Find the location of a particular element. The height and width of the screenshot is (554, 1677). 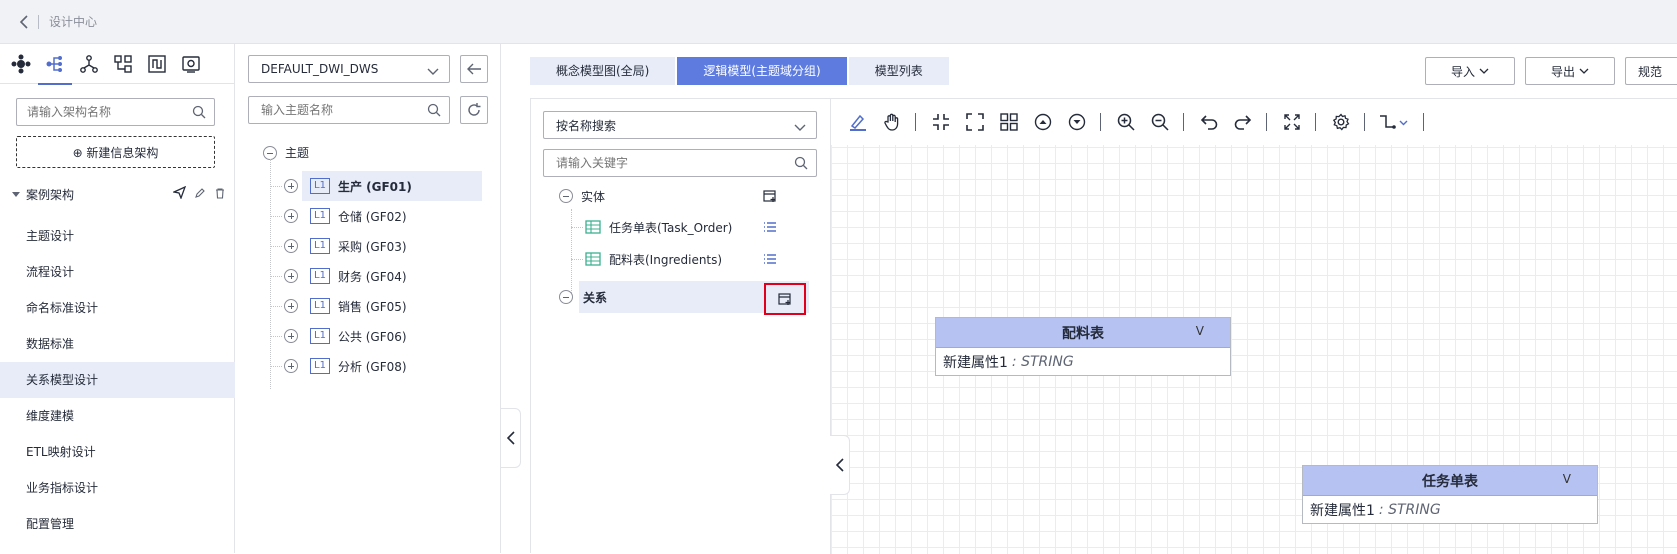

arrow-left-icon is located at coordinates (474, 69).